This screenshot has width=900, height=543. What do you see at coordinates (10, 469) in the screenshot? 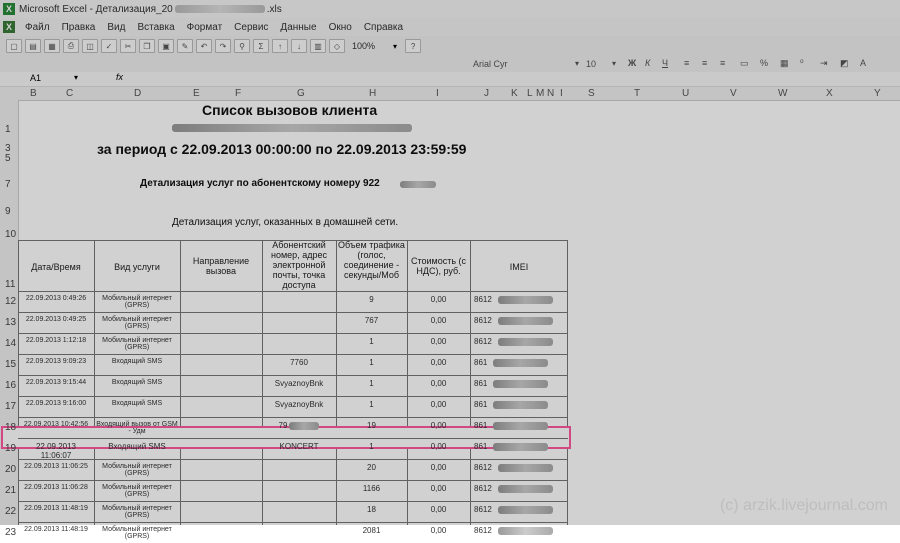
I see `row-header: 20` at bounding box center [10, 469].